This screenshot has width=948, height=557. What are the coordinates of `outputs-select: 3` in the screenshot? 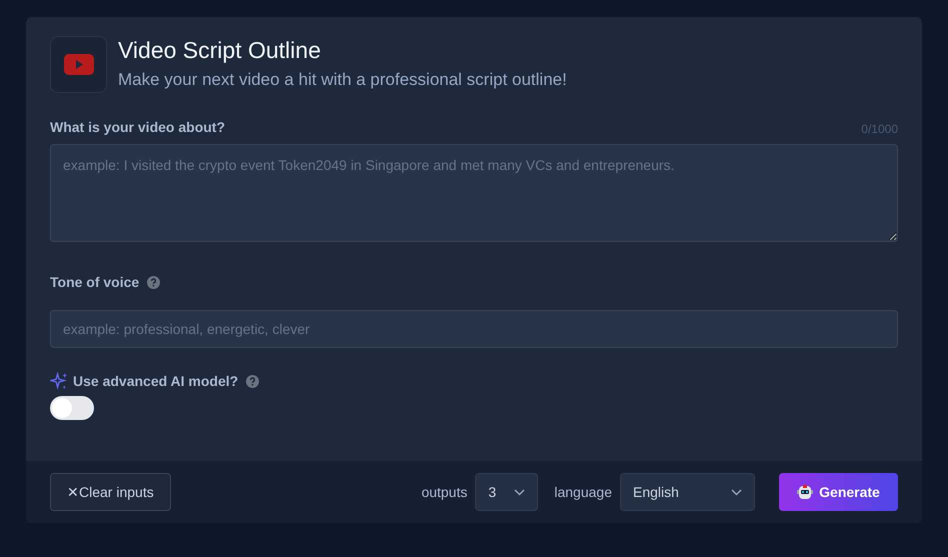 It's located at (506, 492).